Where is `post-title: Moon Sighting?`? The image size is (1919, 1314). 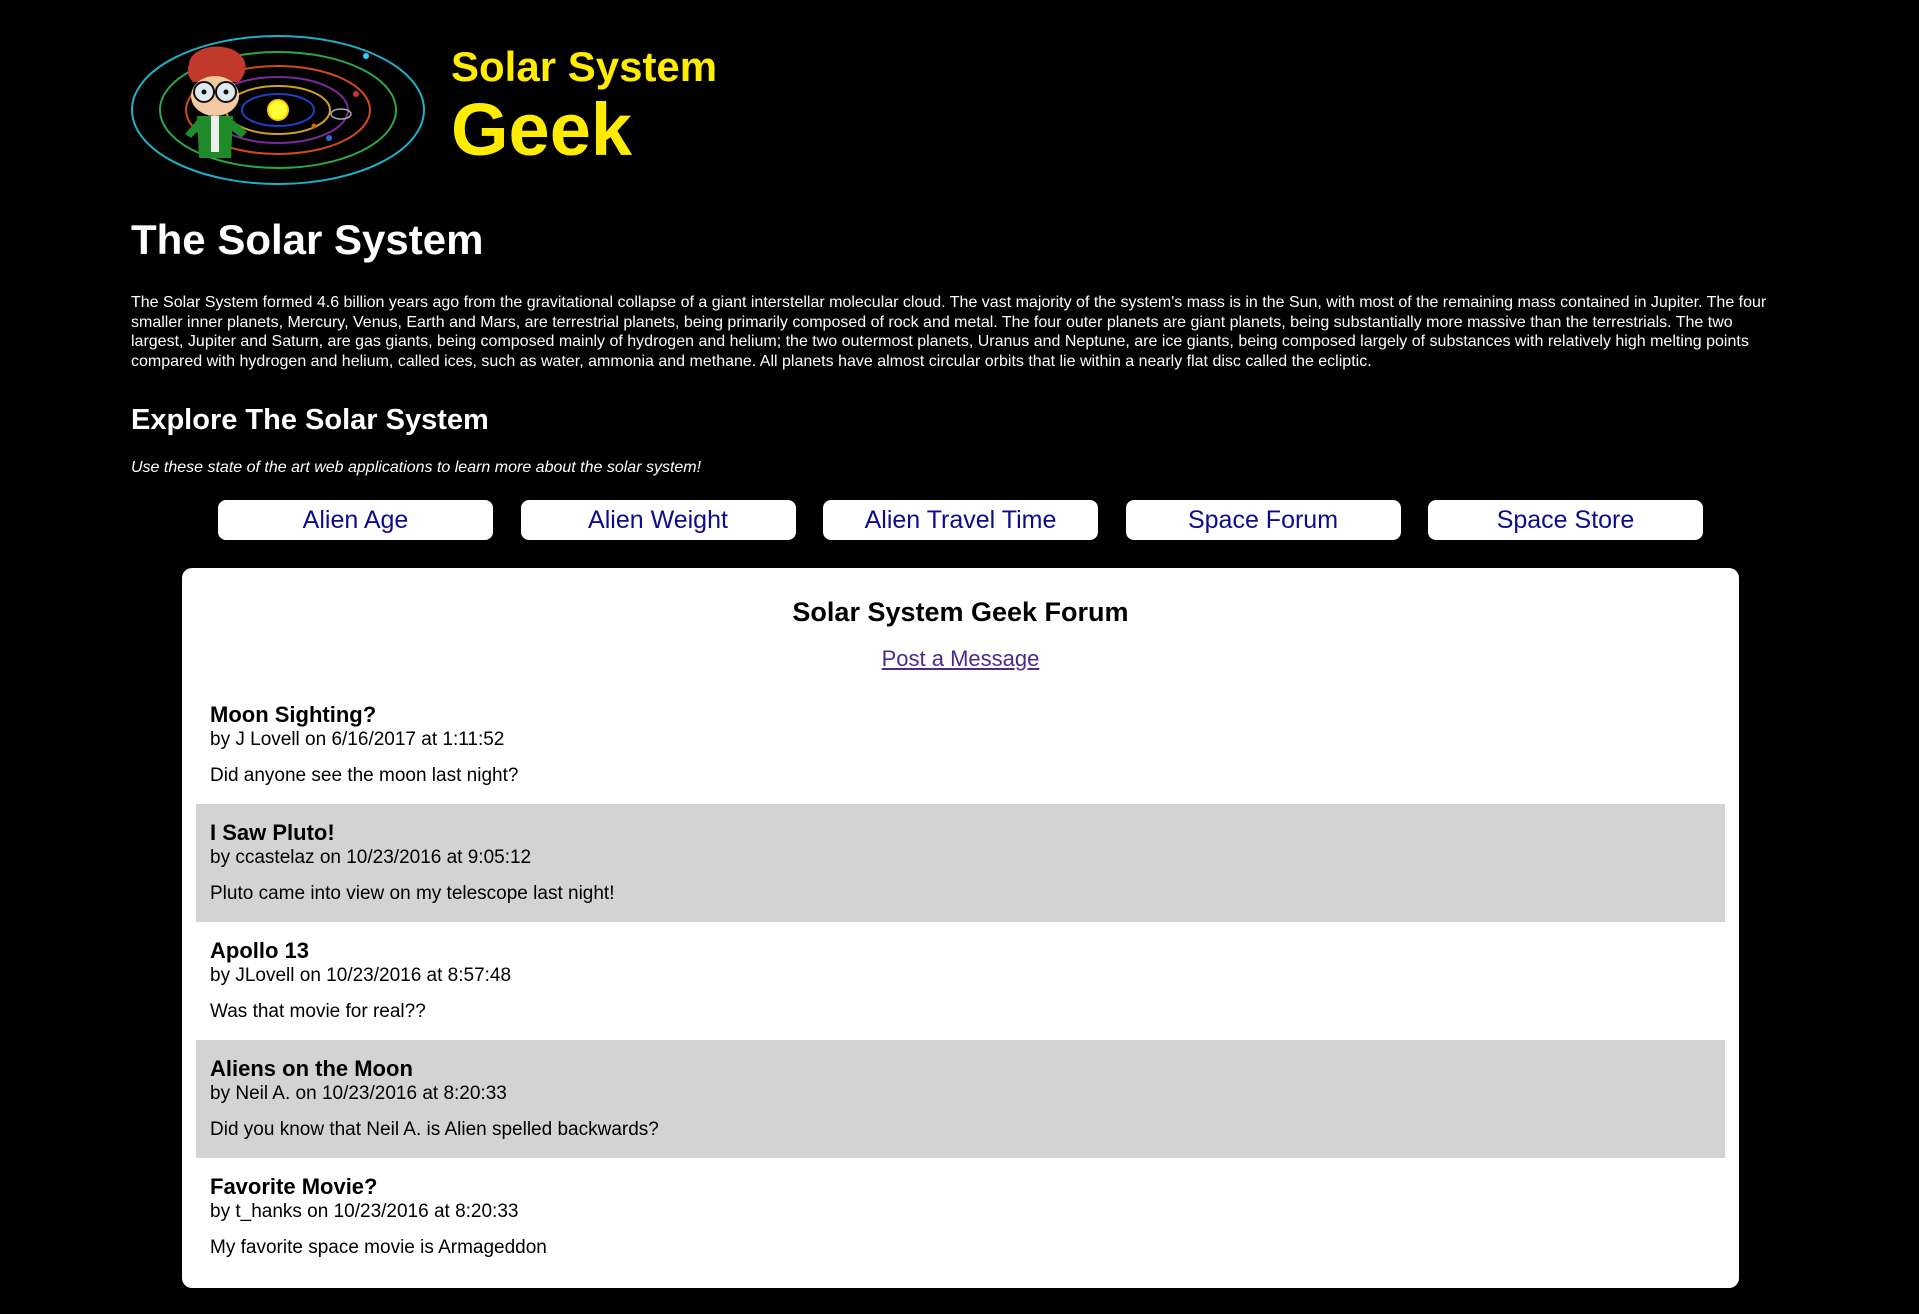 post-title: Moon Sighting? is located at coordinates (293, 714).